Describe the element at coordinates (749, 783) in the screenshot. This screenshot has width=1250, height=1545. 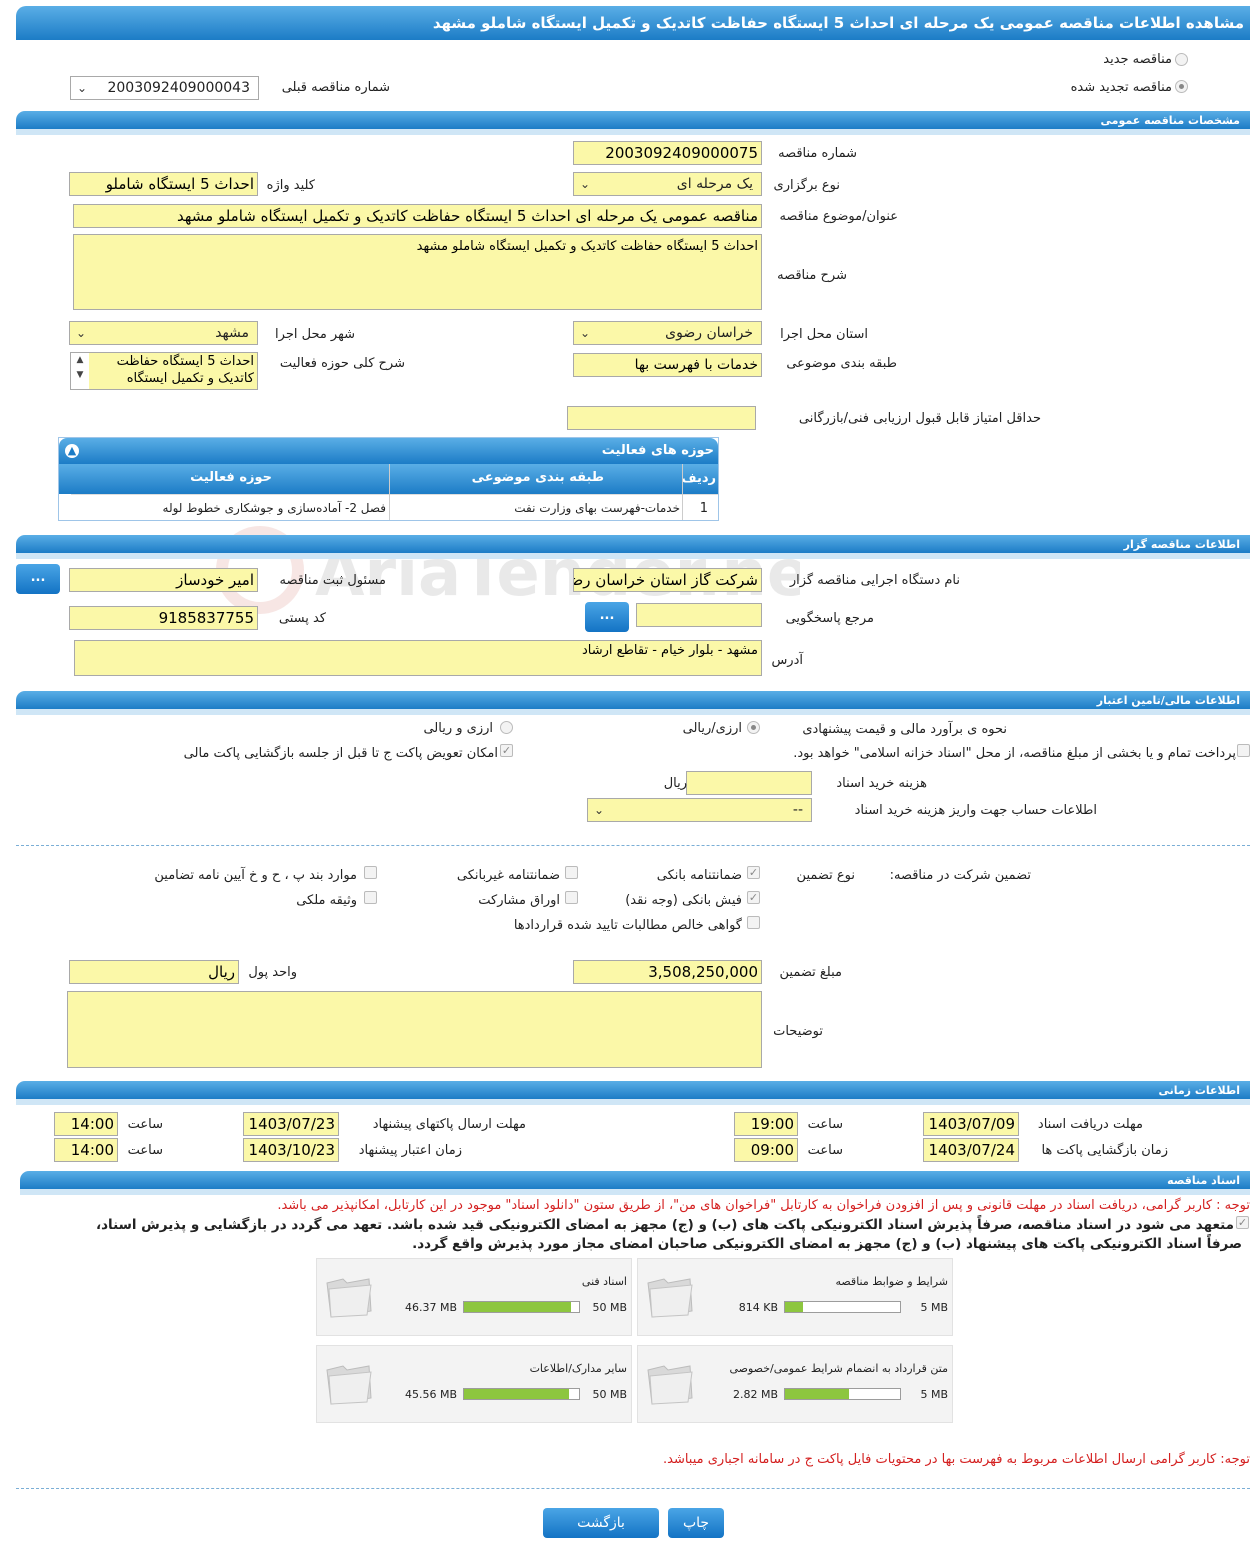
I see `doc-cost-field` at that location.